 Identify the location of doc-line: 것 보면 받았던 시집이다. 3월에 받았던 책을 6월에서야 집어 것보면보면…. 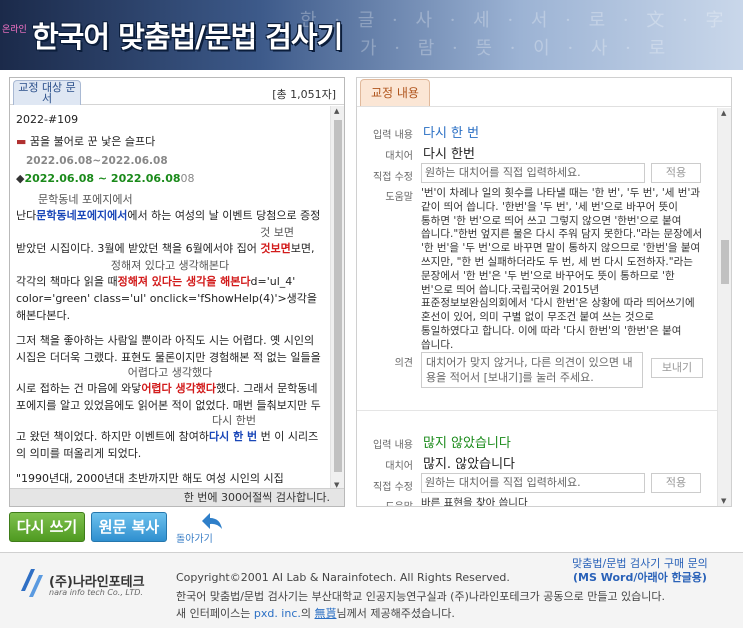
(170, 241).